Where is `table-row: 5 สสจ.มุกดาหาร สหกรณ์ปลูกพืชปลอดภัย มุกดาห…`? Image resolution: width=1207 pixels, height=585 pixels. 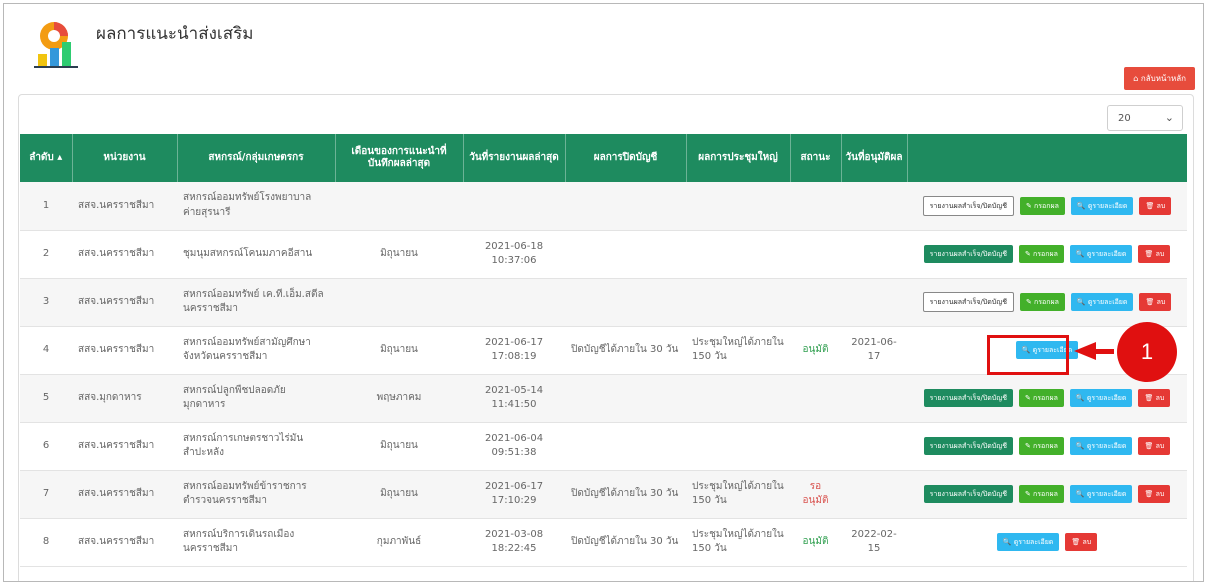 table-row: 5 สสจ.มุกดาหาร สหกรณ์ปลูกพืชปลอดภัย มุกดาห… is located at coordinates (603, 398).